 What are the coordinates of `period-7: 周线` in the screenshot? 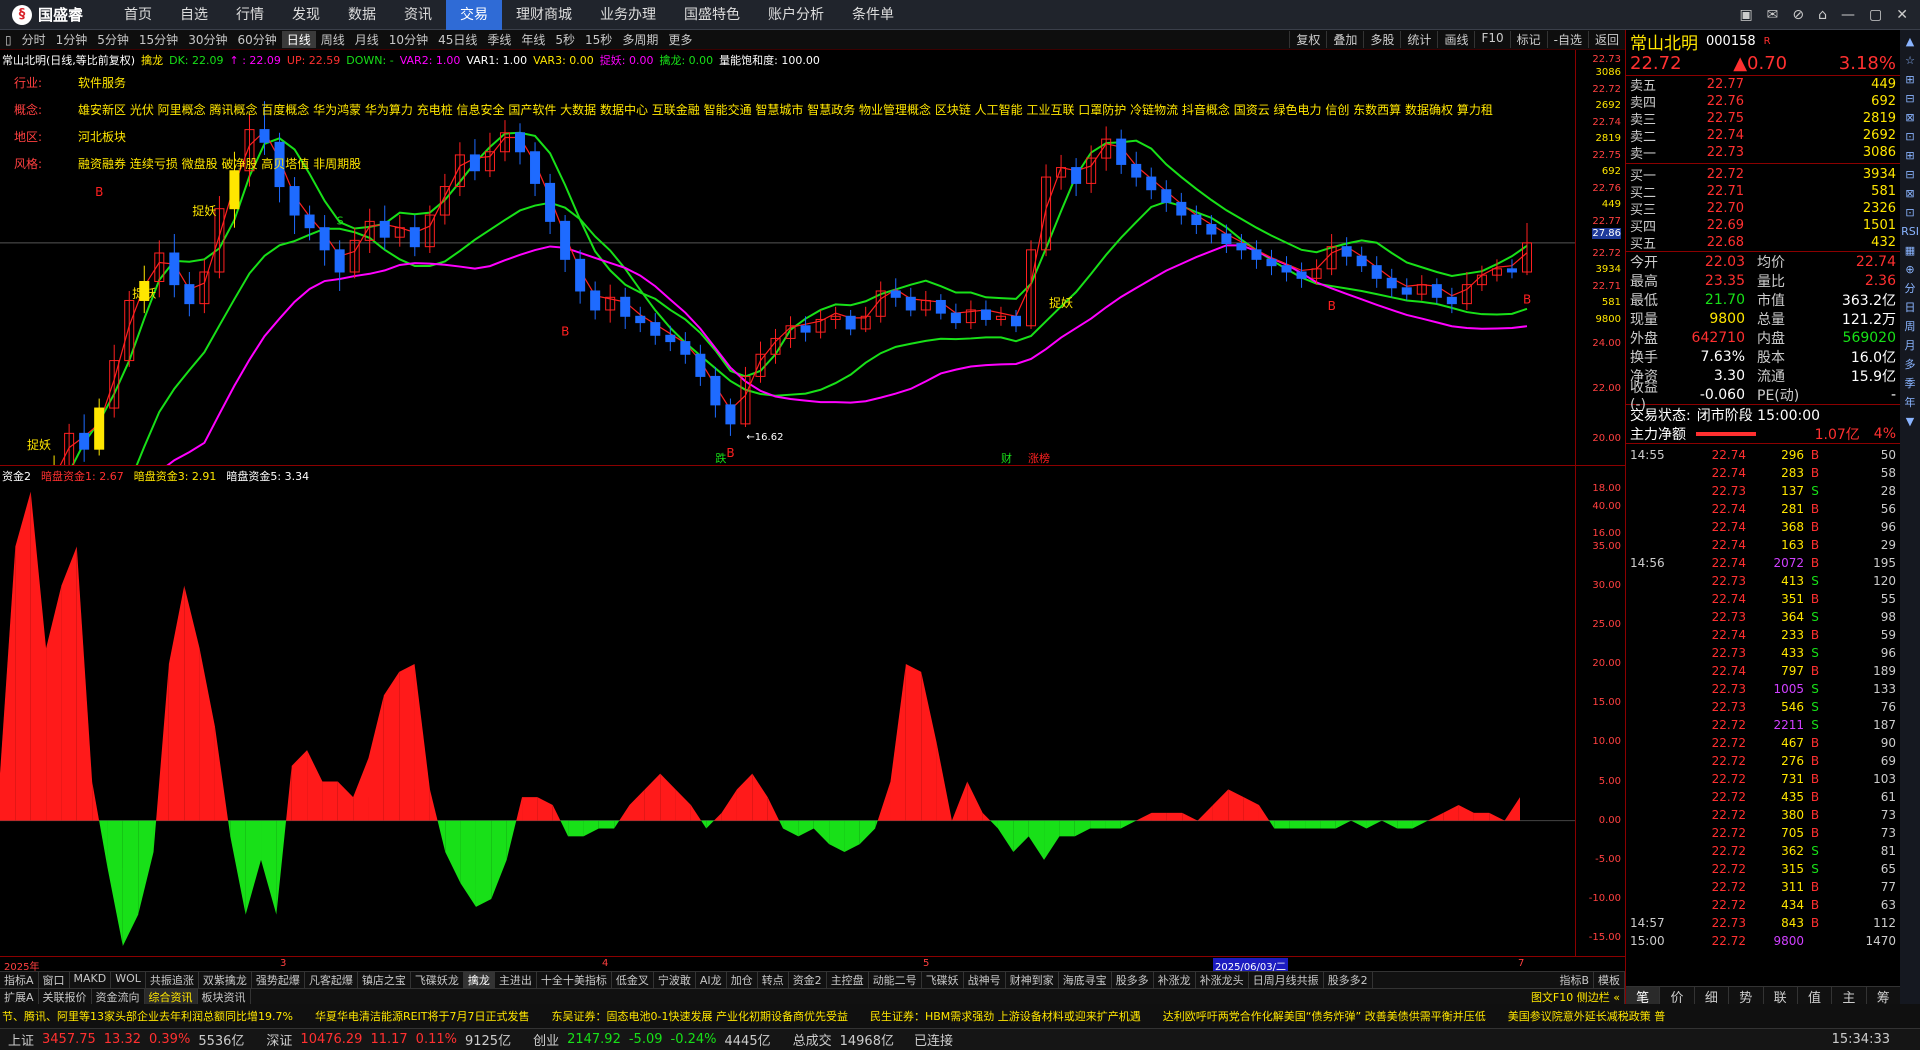 It's located at (333, 39).